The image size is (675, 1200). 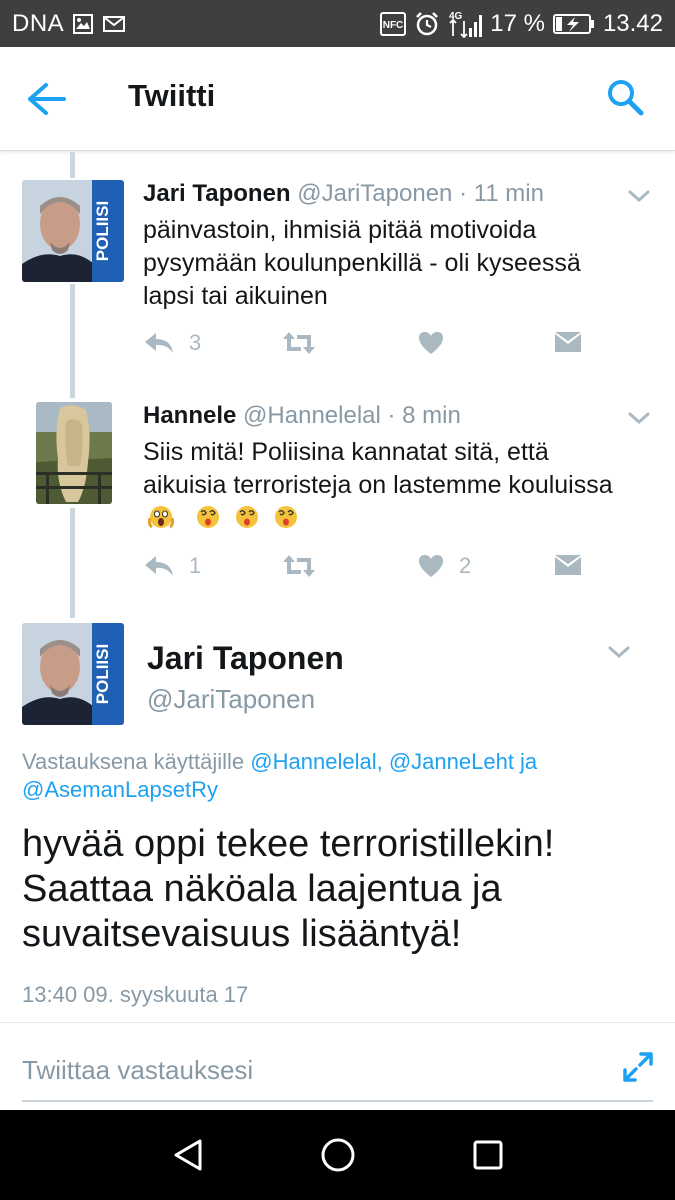 I want to click on tweet-header: Jari Taponen @JariTaponen · 11 min, so click(x=343, y=194).